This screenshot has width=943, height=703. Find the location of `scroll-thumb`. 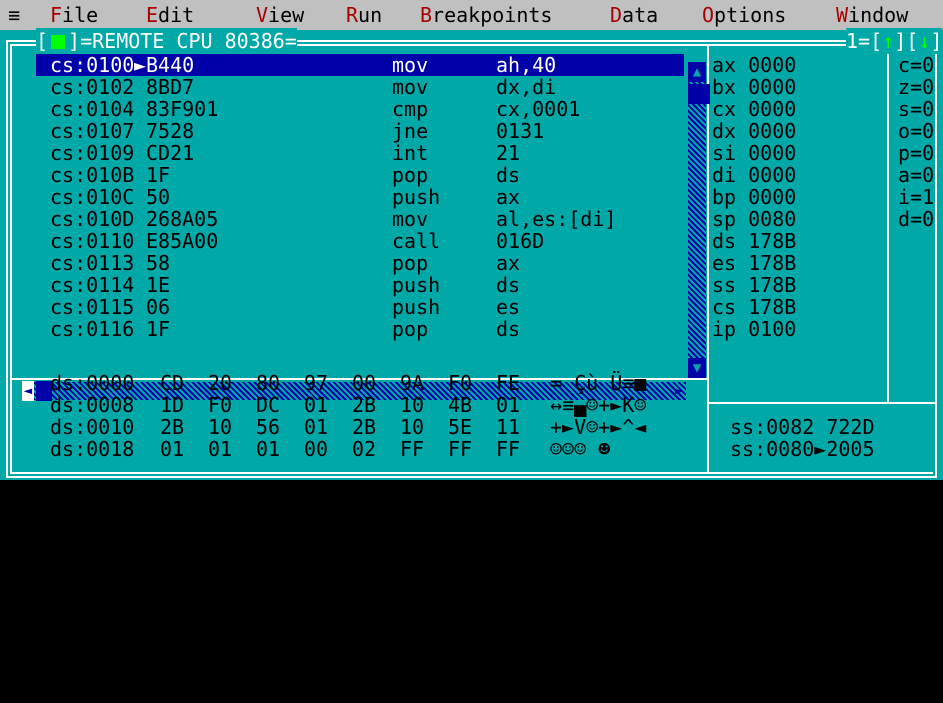

scroll-thumb is located at coordinates (699, 94).